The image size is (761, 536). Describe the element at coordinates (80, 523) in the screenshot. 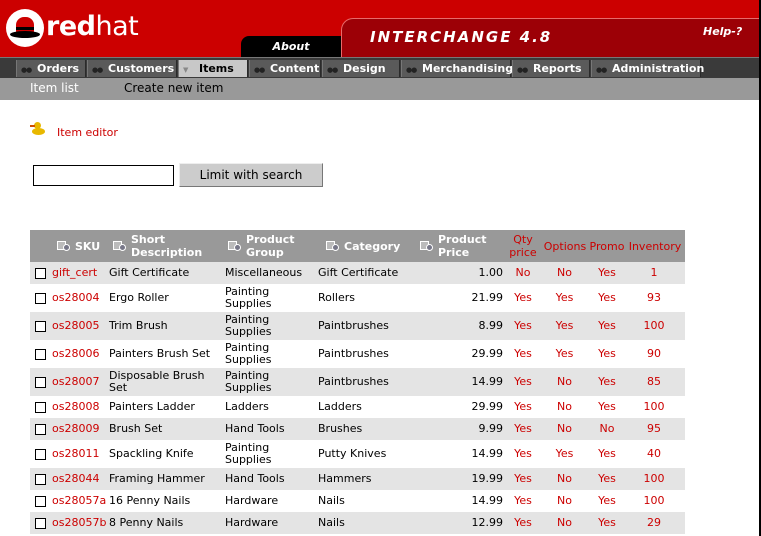

I see `cell-sku: os28057b` at that location.